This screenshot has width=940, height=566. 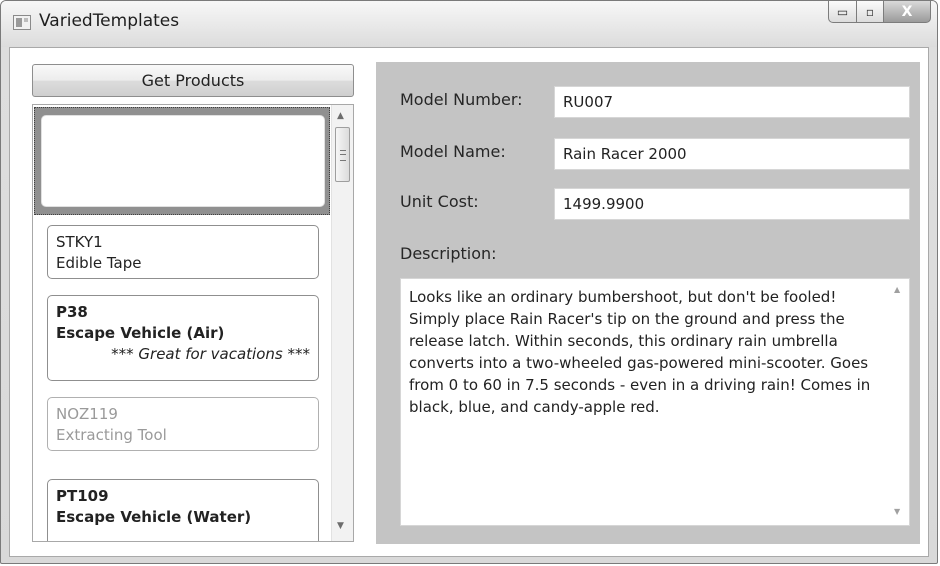 I want to click on close-icon: X, so click(x=907, y=11).